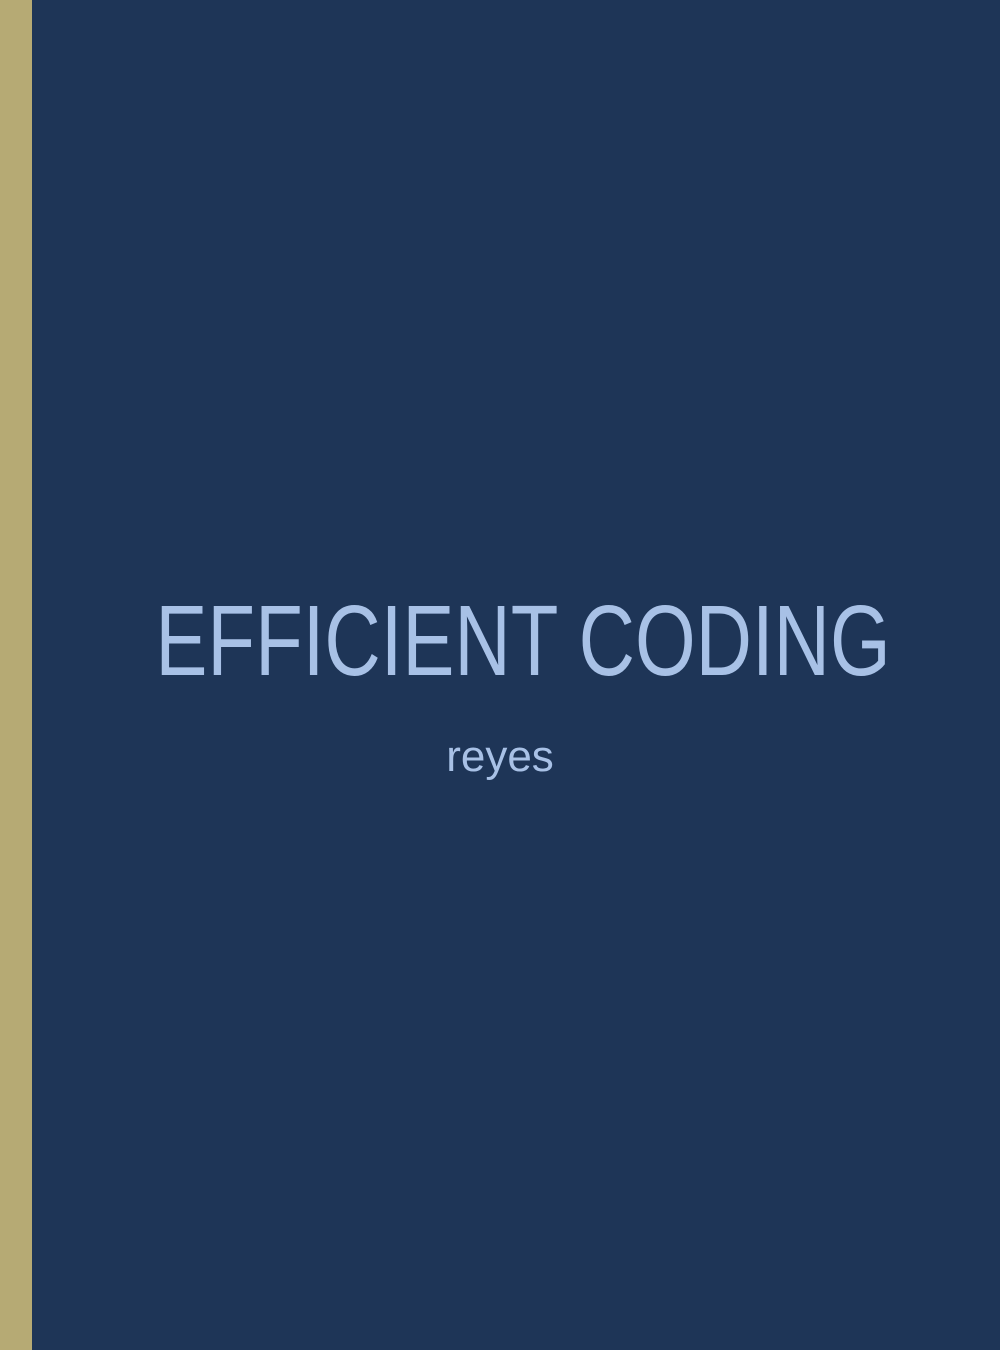  What do you see at coordinates (523, 641) in the screenshot?
I see `cover-title: EFFICIENT CODING` at bounding box center [523, 641].